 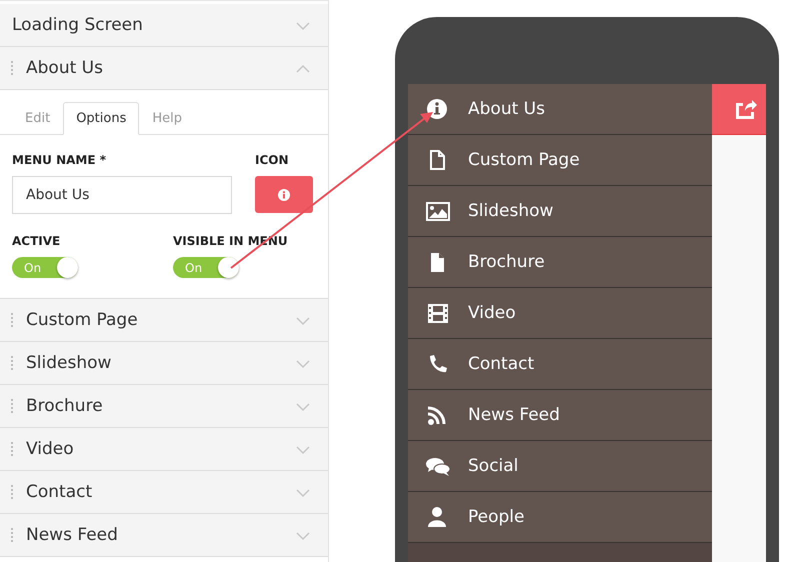 What do you see at coordinates (272, 160) in the screenshot?
I see `field-label: ICON` at bounding box center [272, 160].